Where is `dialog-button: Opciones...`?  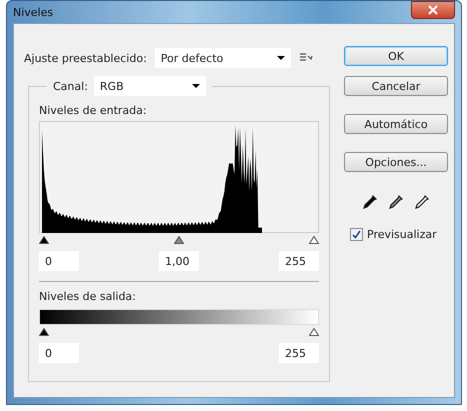
dialog-button: Opciones... is located at coordinates (396, 162).